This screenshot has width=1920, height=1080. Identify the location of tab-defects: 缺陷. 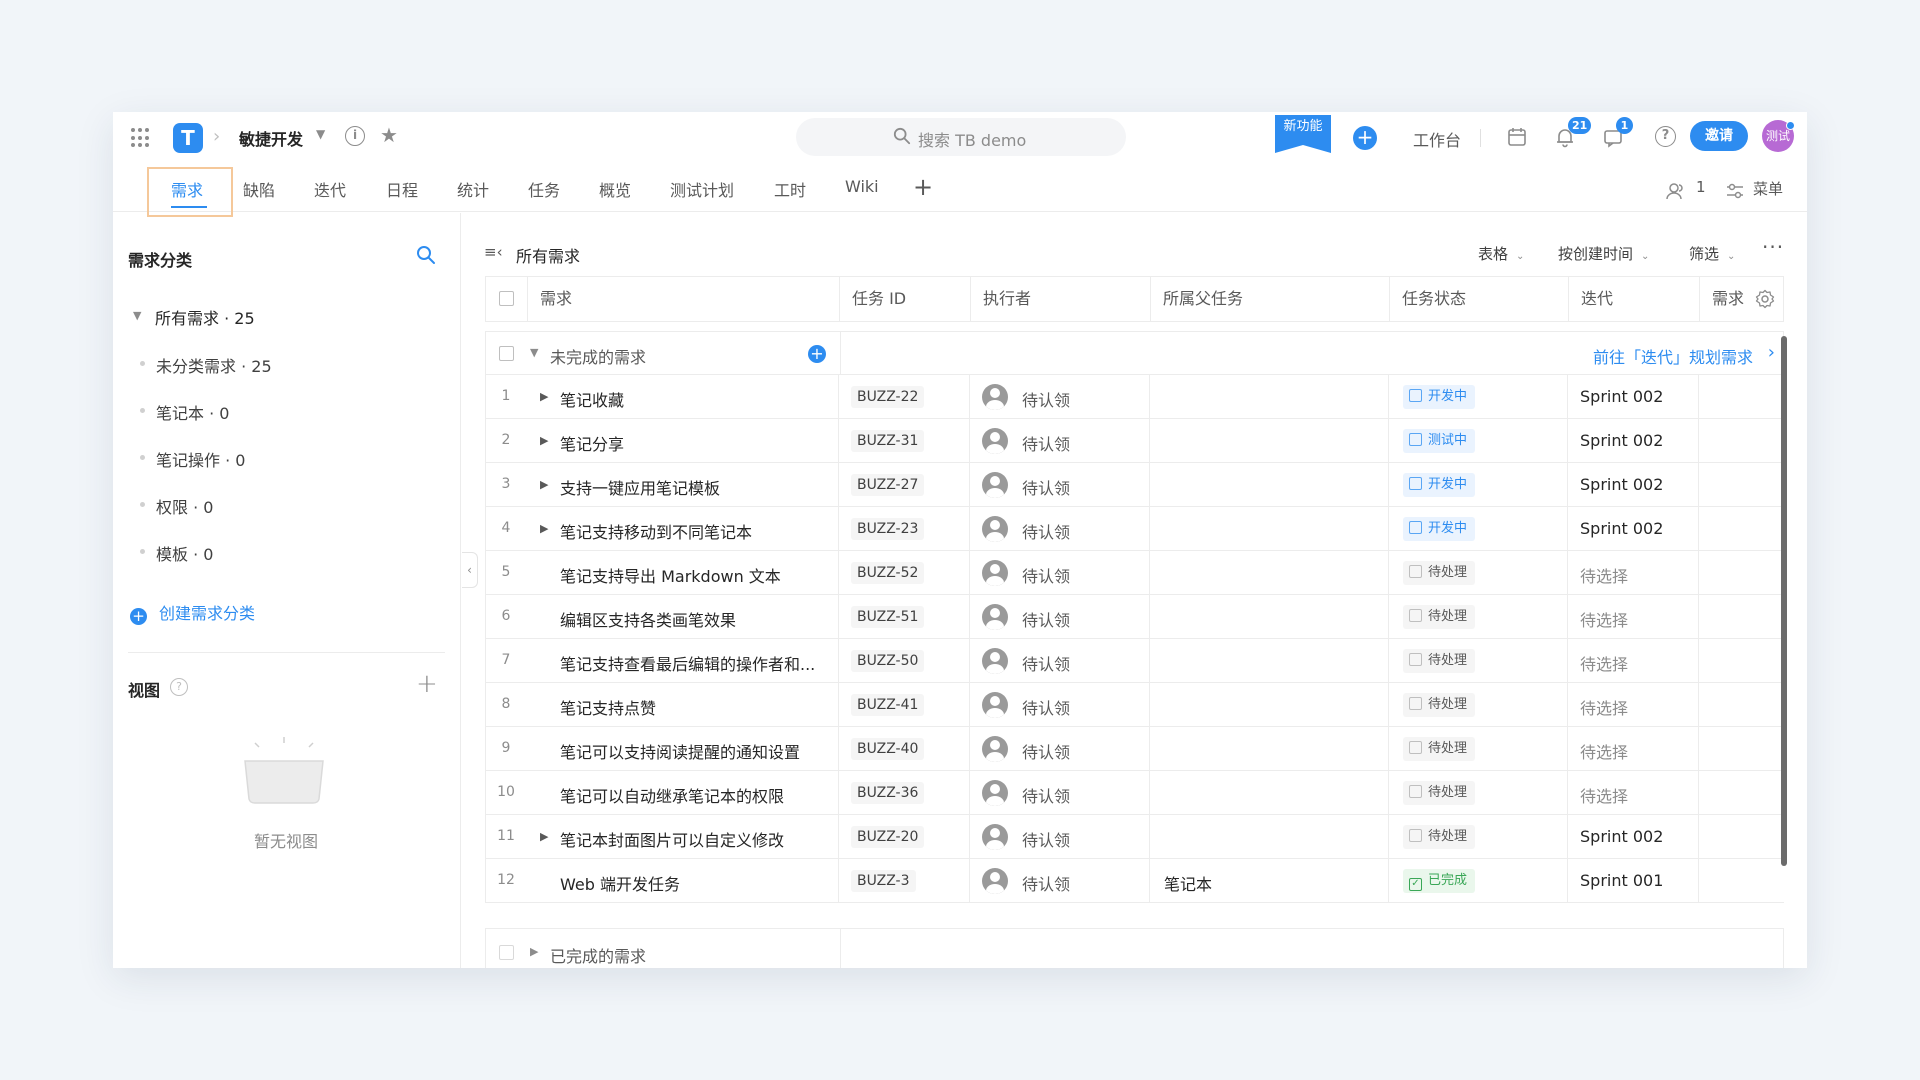
(259, 189).